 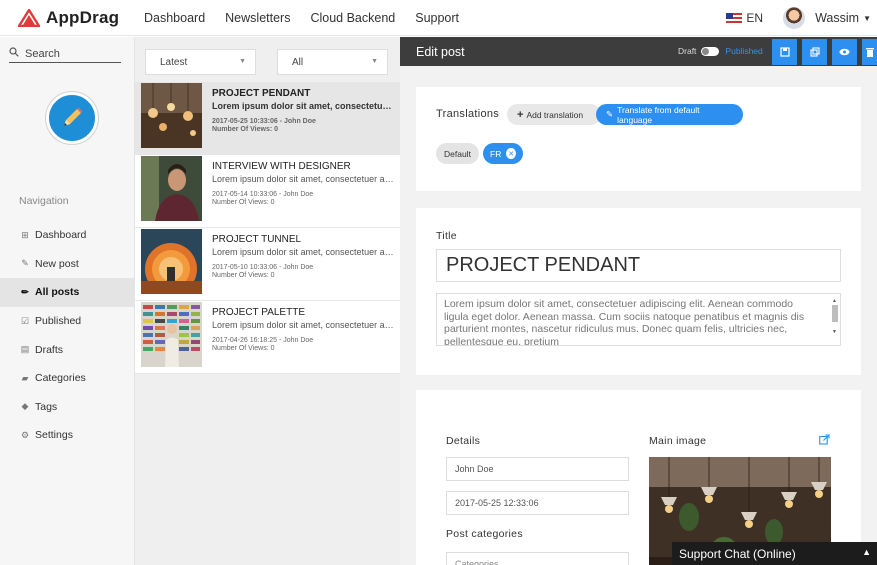 I want to click on menu-item-support: Support, so click(x=437, y=18).